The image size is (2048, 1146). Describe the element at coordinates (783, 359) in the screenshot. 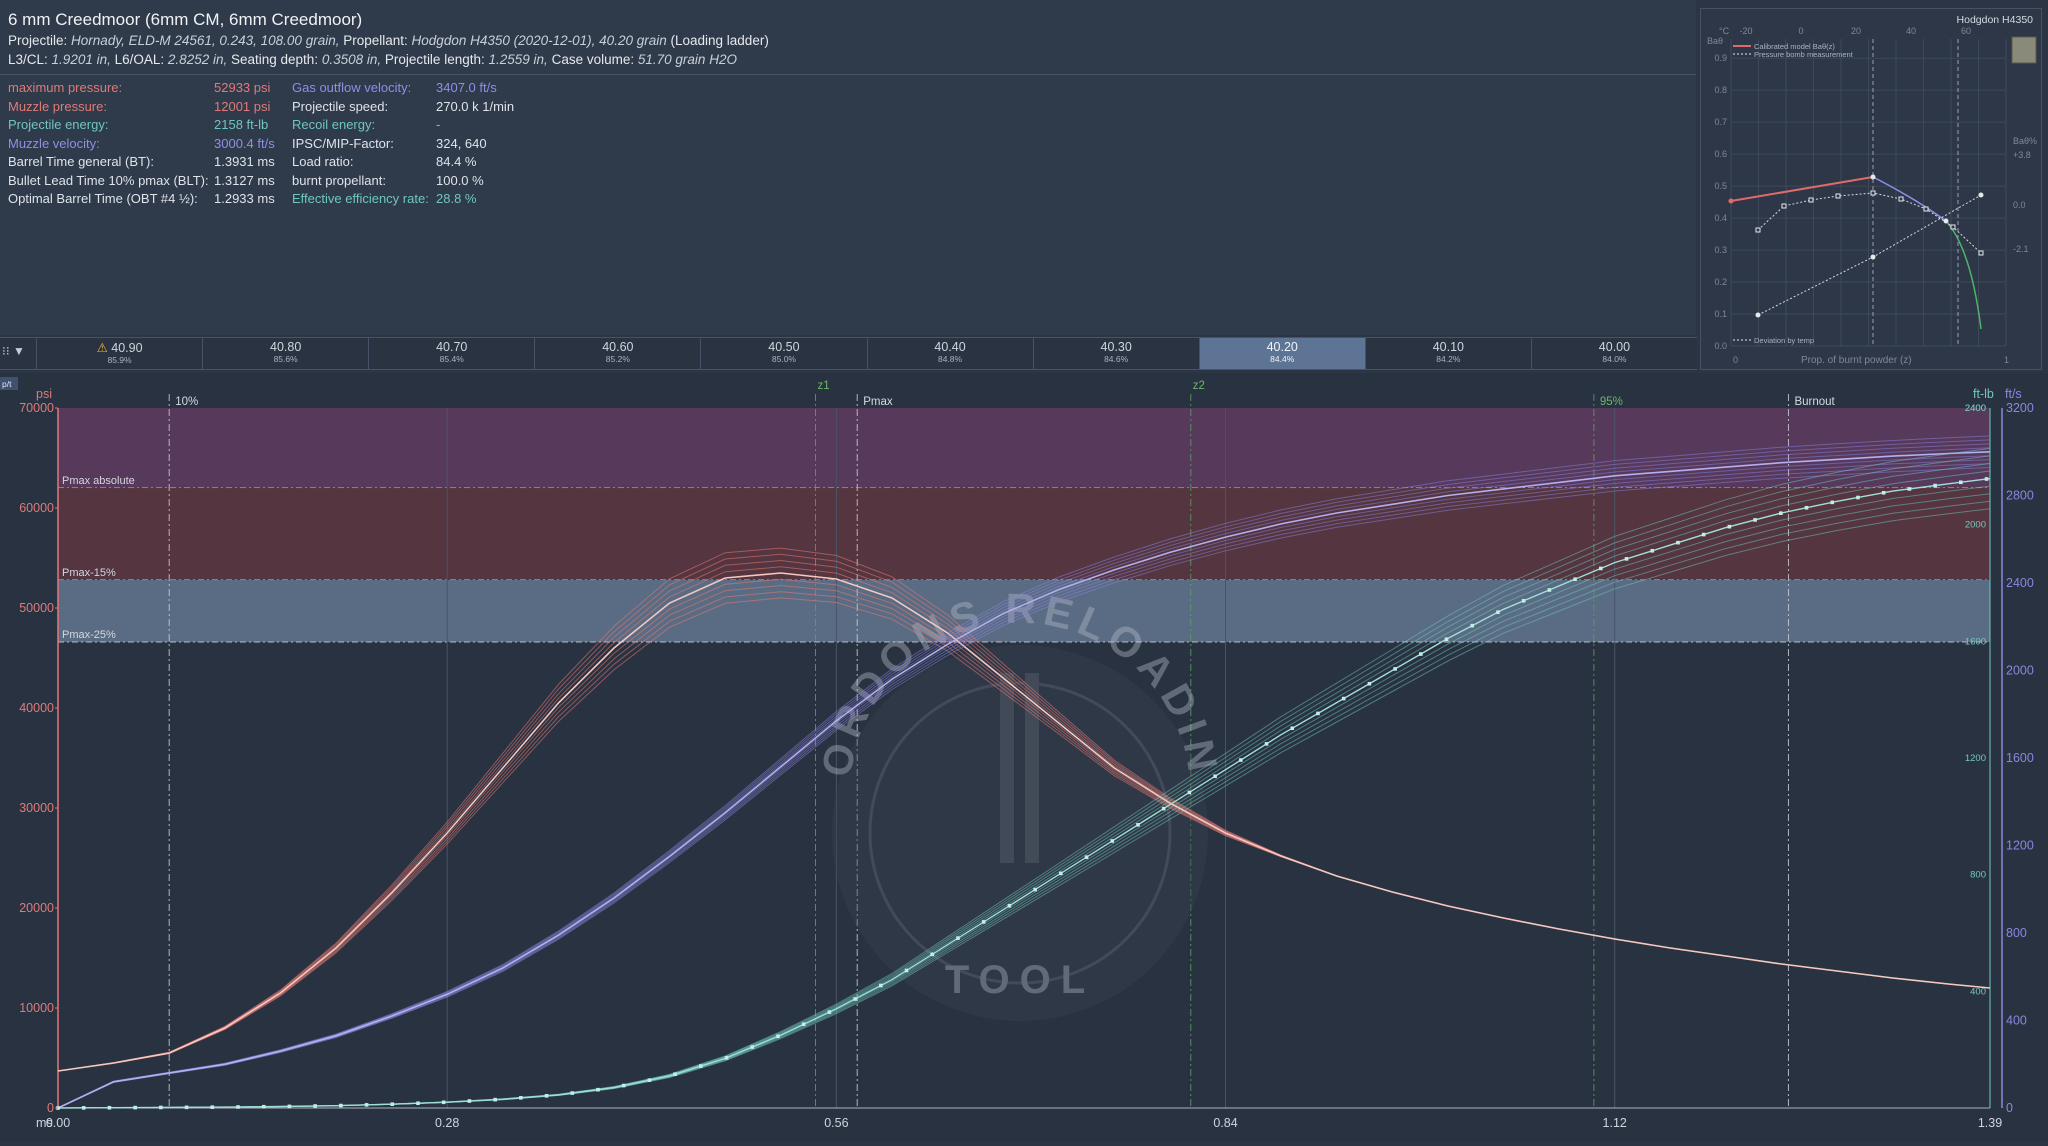

I see `rung-load-ratio: 85.0%` at that location.